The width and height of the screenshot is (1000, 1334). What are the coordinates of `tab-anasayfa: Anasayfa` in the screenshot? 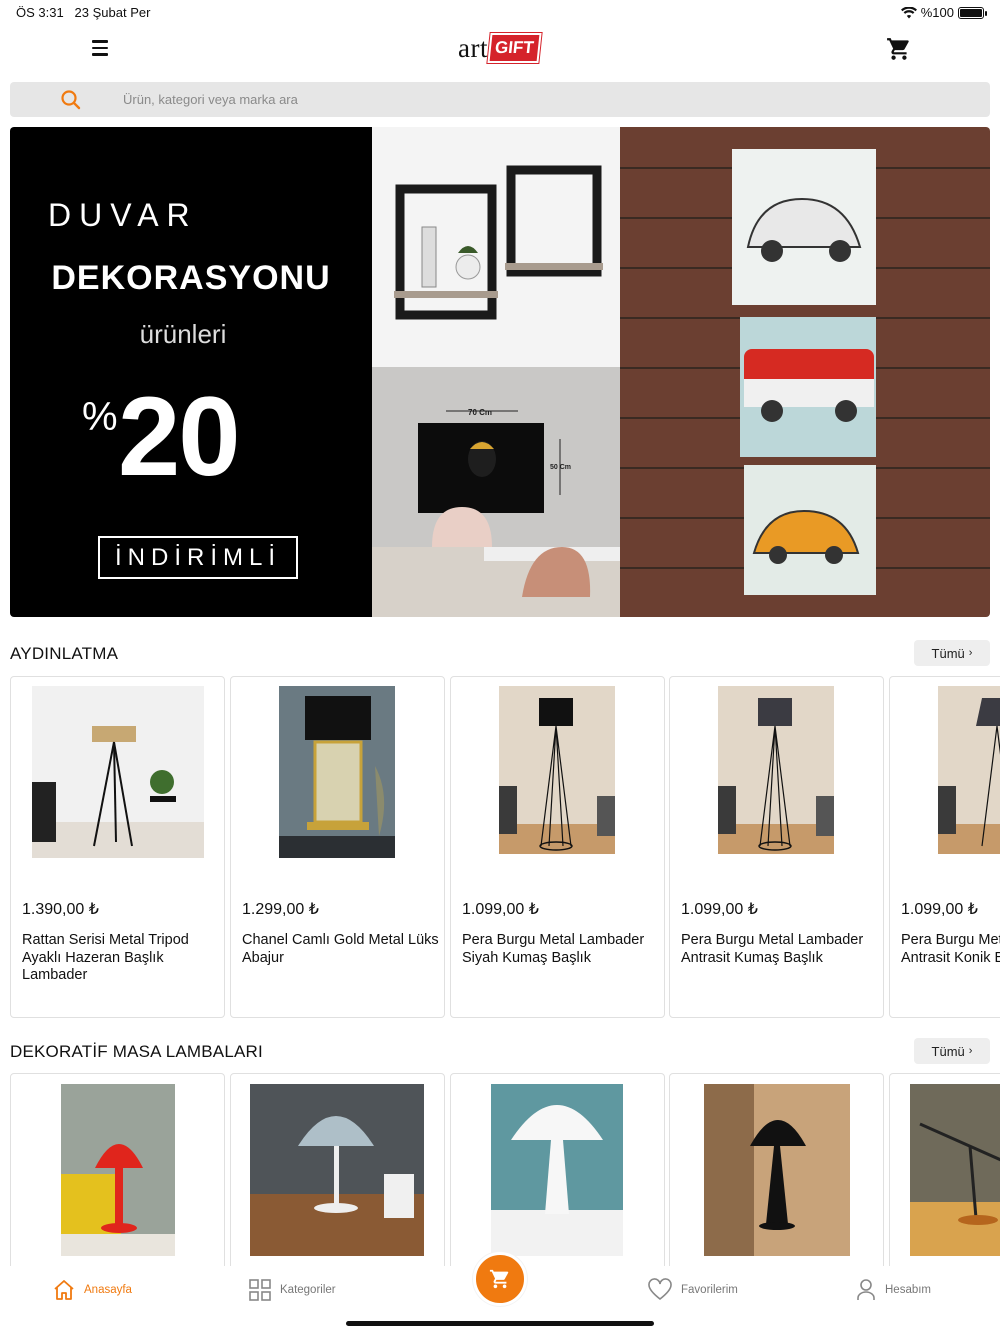 It's located at (92, 1290).